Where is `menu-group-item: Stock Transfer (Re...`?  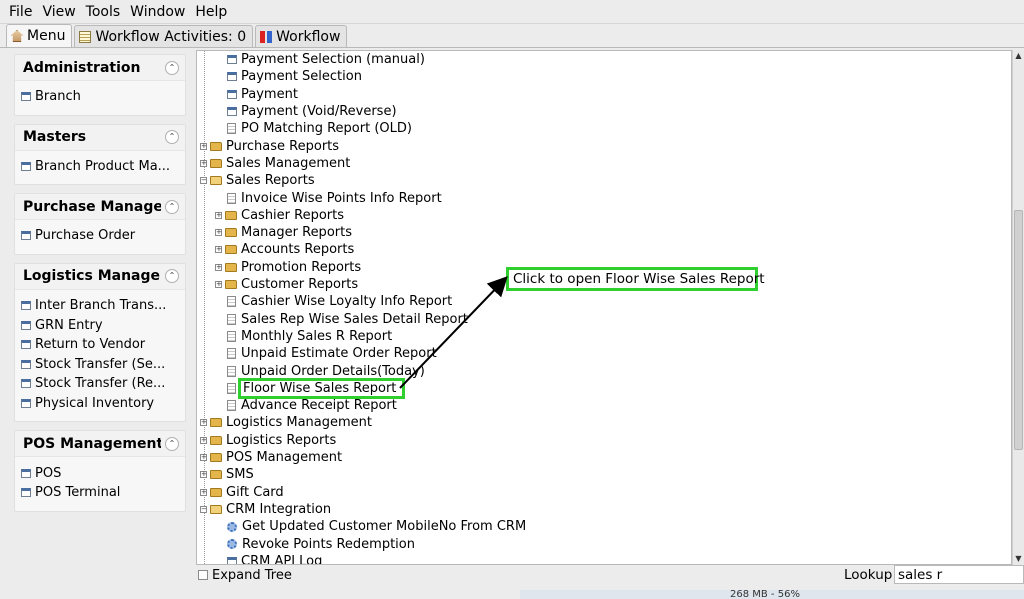 menu-group-item: Stock Transfer (Re... is located at coordinates (103, 384).